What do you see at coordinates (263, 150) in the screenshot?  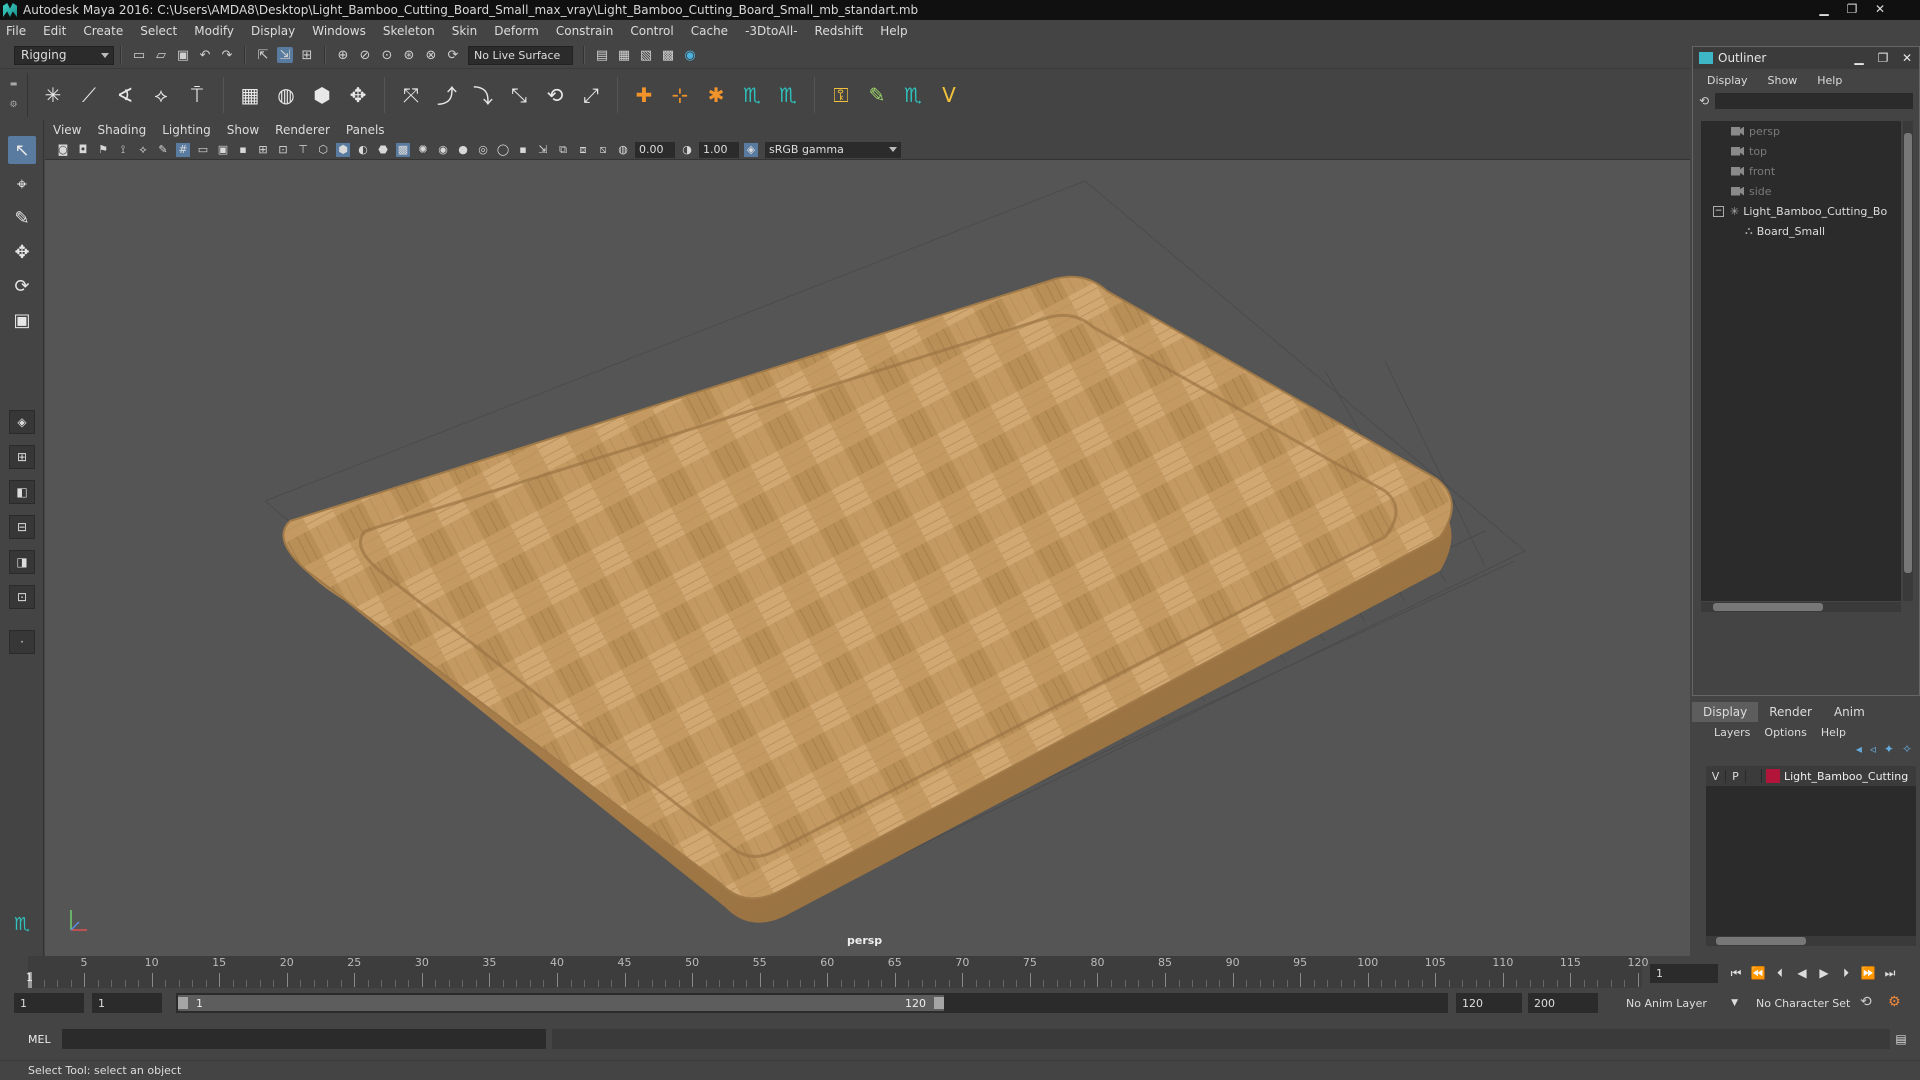 I see `field-chart-icon: ⊞` at bounding box center [263, 150].